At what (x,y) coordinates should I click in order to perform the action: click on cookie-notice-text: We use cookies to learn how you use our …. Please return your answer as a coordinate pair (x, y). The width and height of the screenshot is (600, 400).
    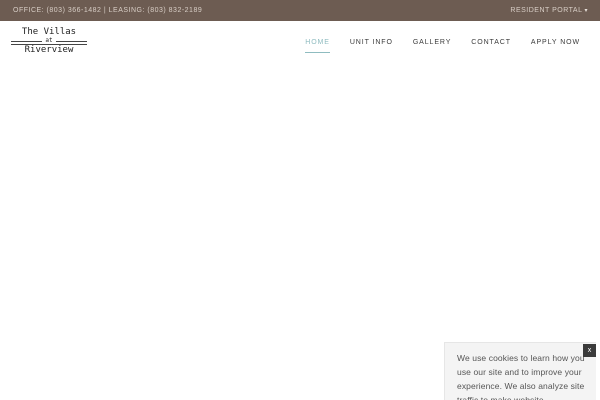
    Looking at the image, I should click on (521, 376).